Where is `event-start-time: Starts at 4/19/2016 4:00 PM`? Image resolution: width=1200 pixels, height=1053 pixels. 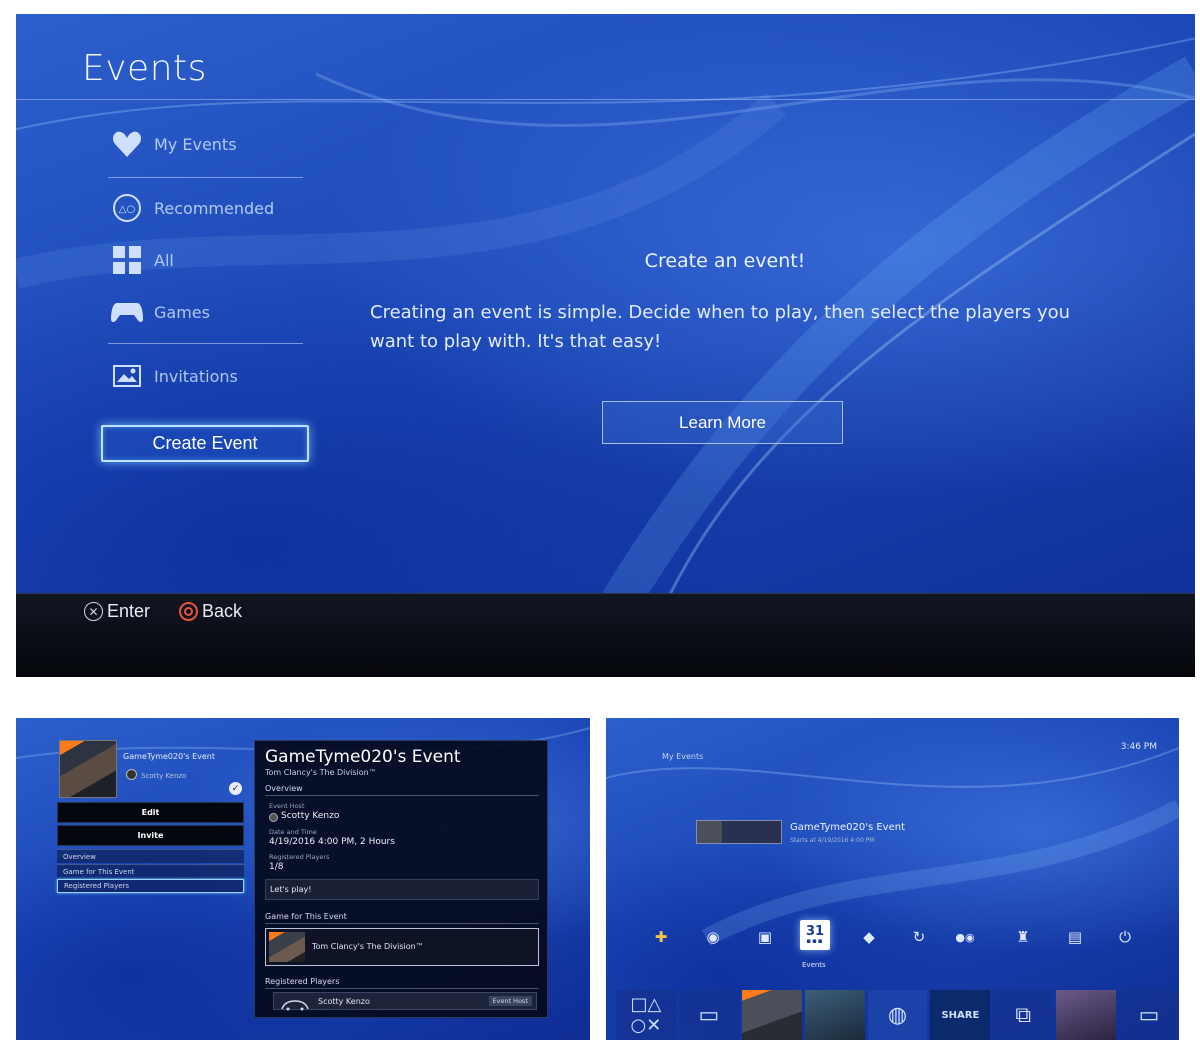 event-start-time: Starts at 4/19/2016 4:00 PM is located at coordinates (832, 840).